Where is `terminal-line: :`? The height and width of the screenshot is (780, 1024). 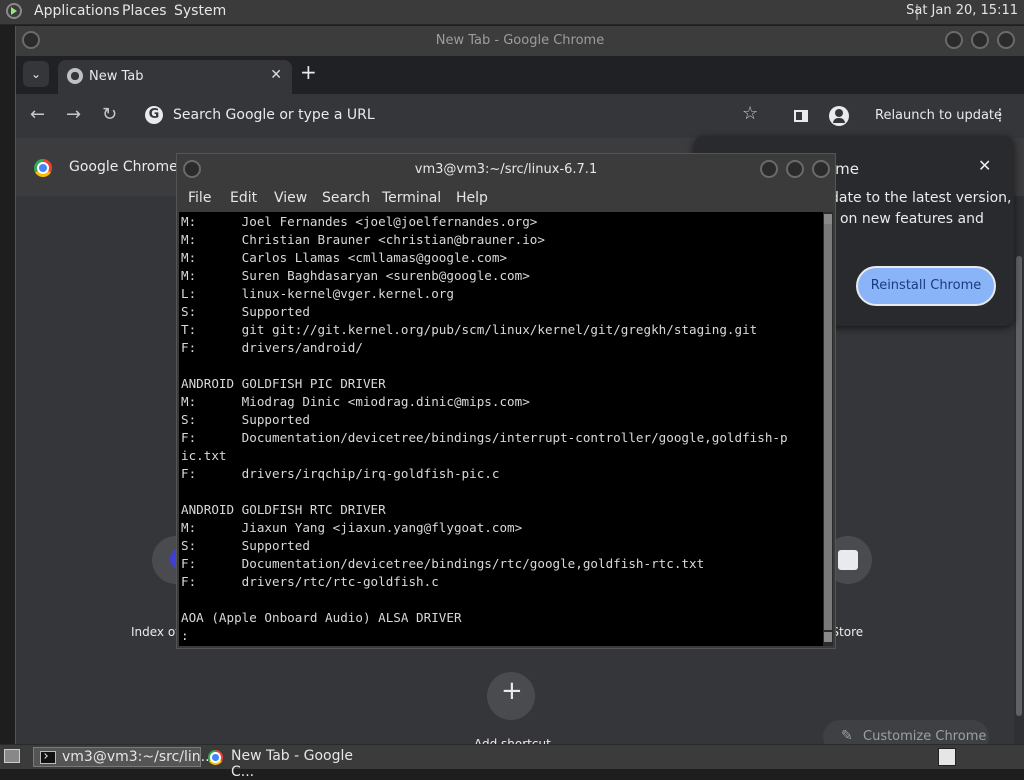 terminal-line: : is located at coordinates (185, 635).